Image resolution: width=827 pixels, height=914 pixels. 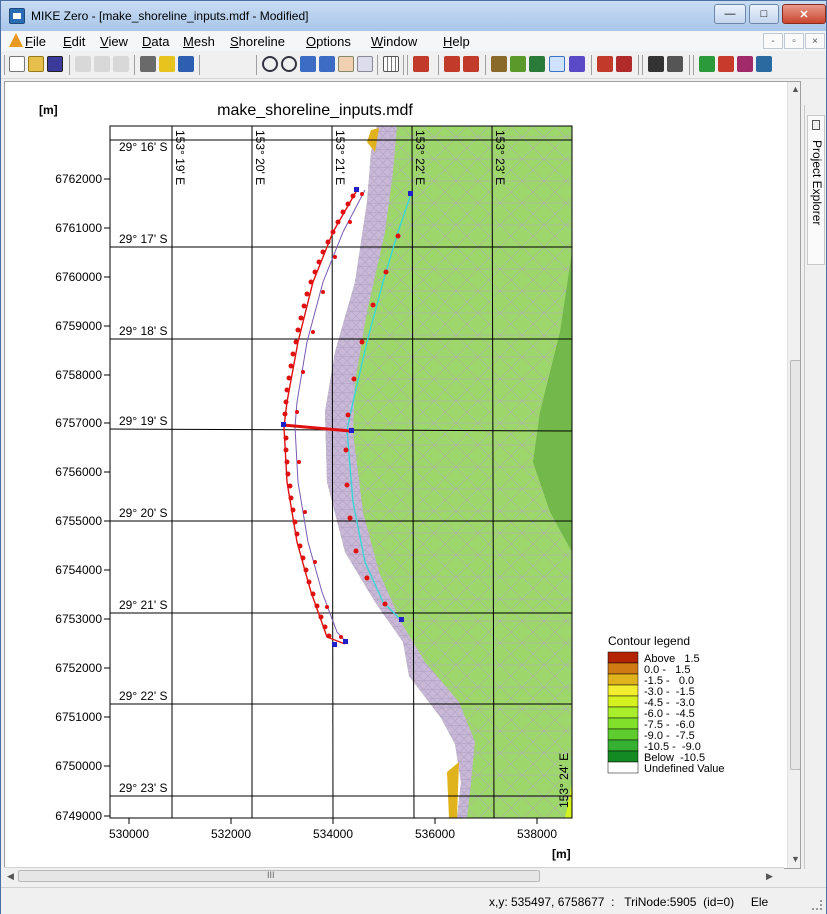 I want to click on svg-text: 153° 23' E, so click(x=500, y=157).